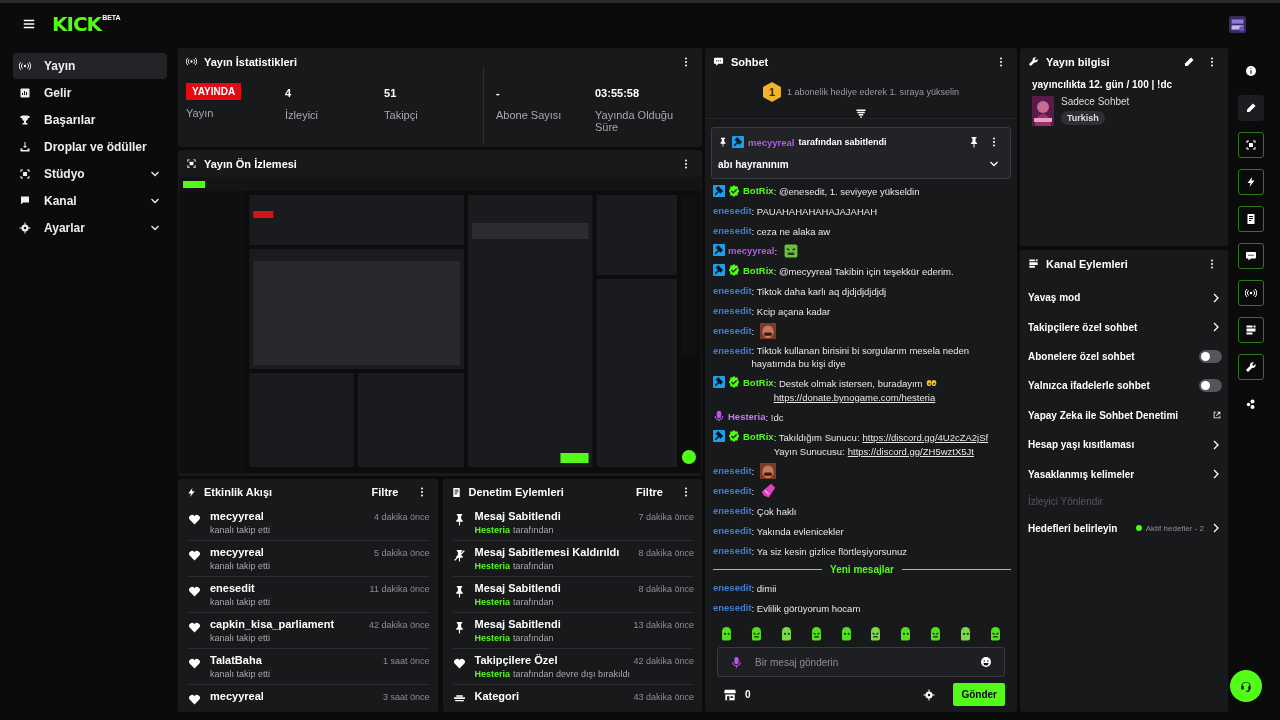  What do you see at coordinates (90, 147) in the screenshot?
I see `sidebar-item: Droplar ve ödüller` at bounding box center [90, 147].